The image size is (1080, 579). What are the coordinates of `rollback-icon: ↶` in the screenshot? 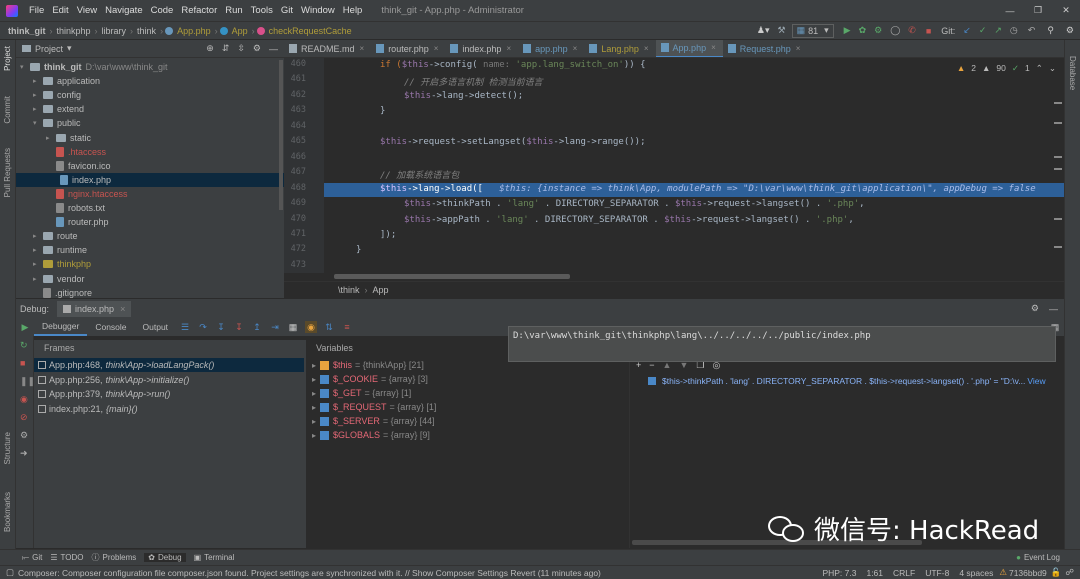 It's located at (1032, 30).